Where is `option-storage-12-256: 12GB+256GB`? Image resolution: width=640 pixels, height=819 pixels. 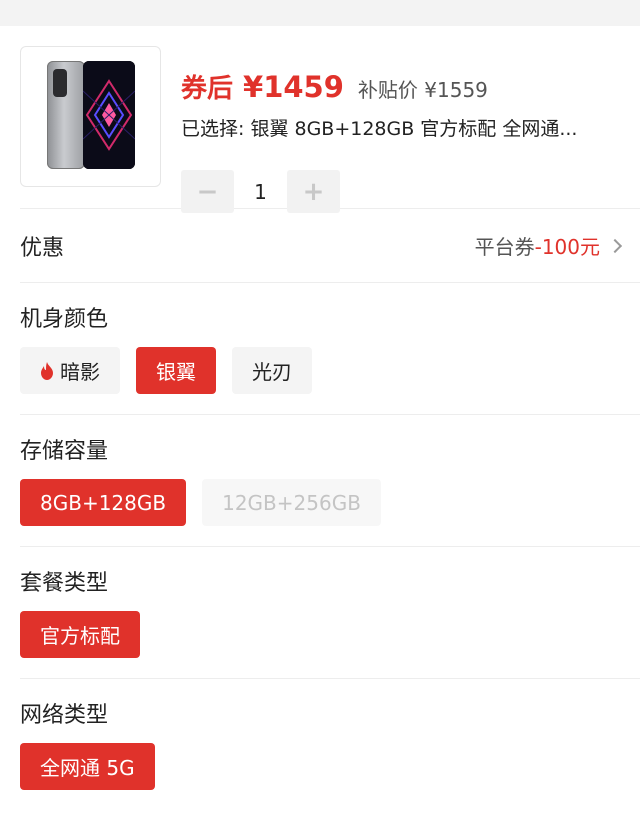 option-storage-12-256: 12GB+256GB is located at coordinates (291, 502).